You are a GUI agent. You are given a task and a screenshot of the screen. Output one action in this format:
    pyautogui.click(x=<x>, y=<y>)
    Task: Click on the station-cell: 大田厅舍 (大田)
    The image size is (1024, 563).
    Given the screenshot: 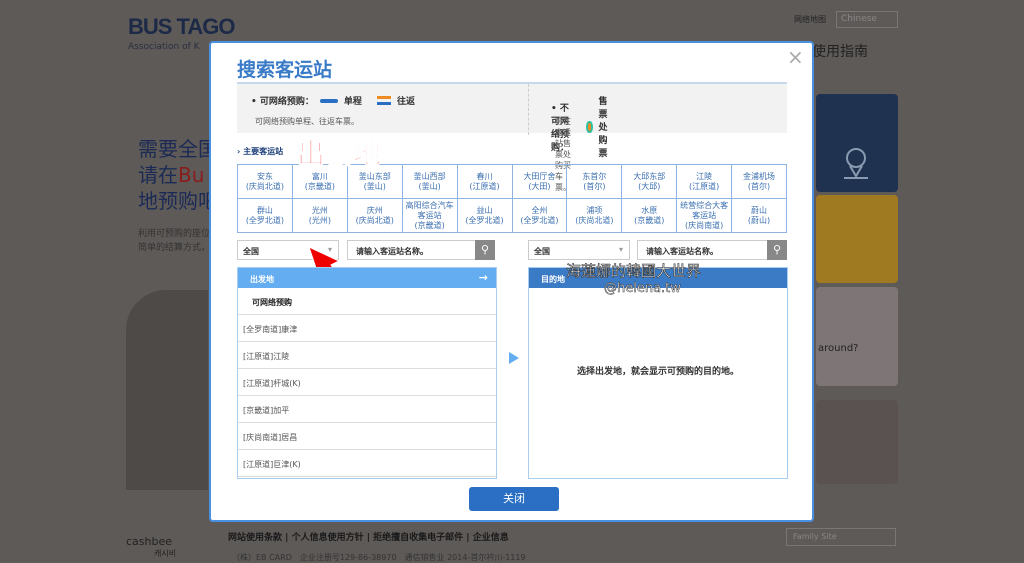 What is the action you would take?
    pyautogui.click(x=540, y=182)
    